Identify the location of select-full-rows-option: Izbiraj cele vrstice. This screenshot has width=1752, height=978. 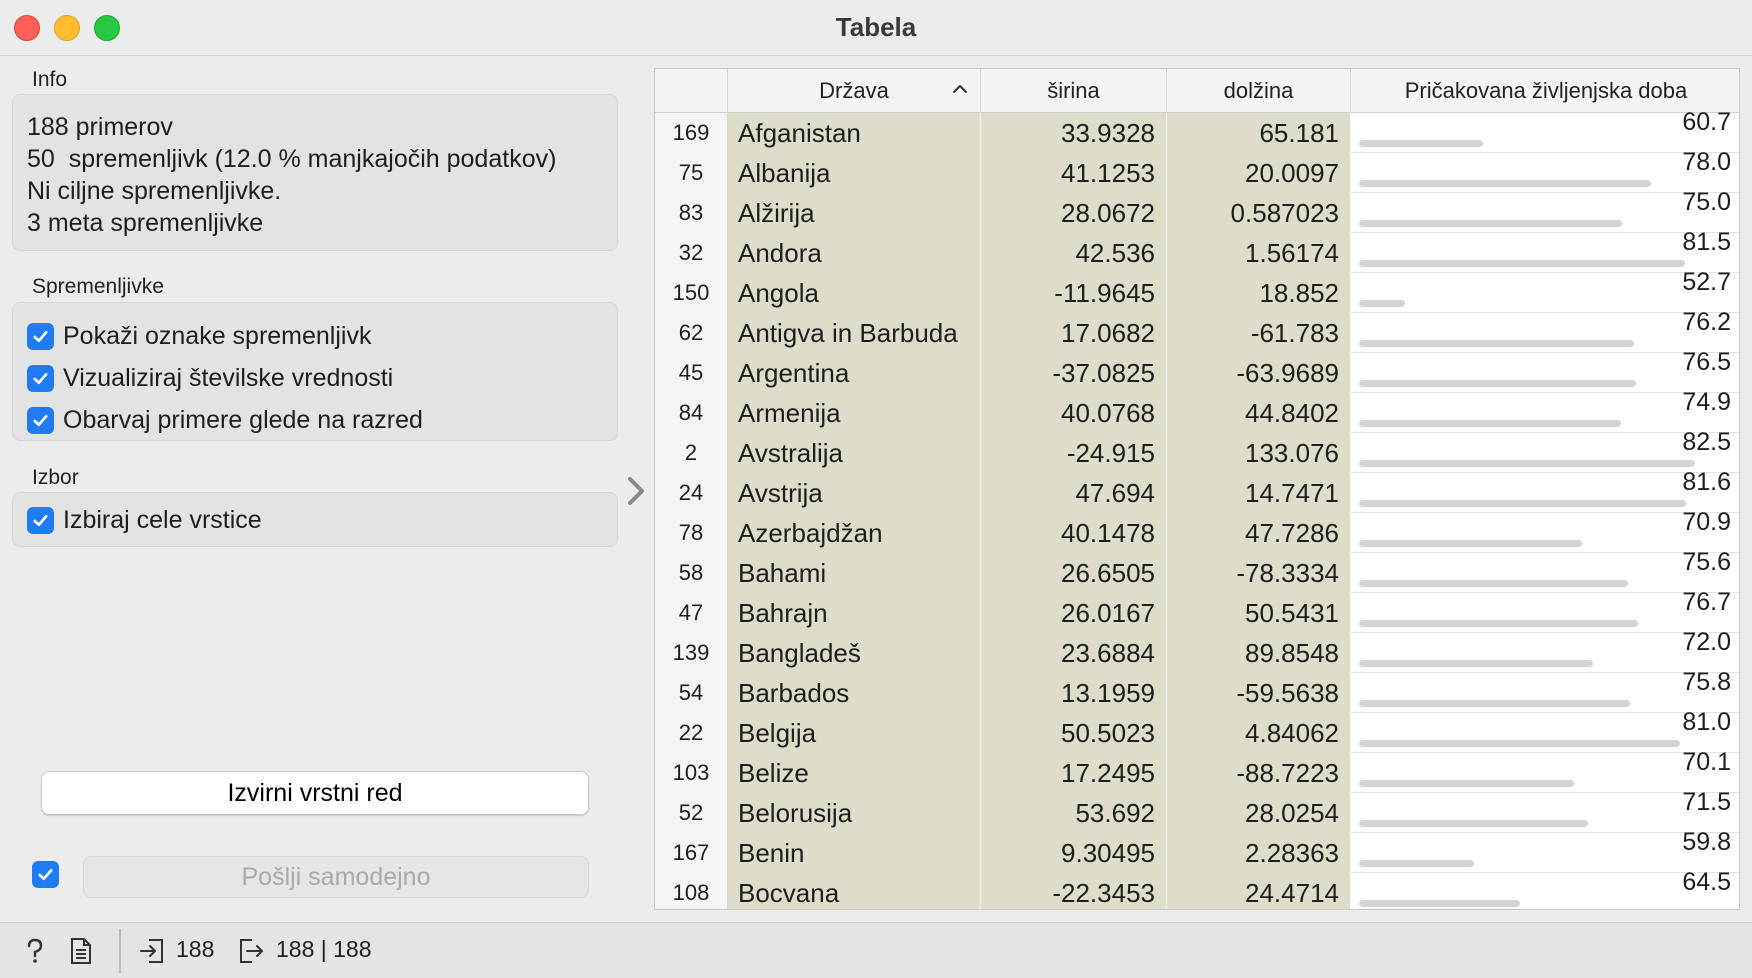
(315, 520).